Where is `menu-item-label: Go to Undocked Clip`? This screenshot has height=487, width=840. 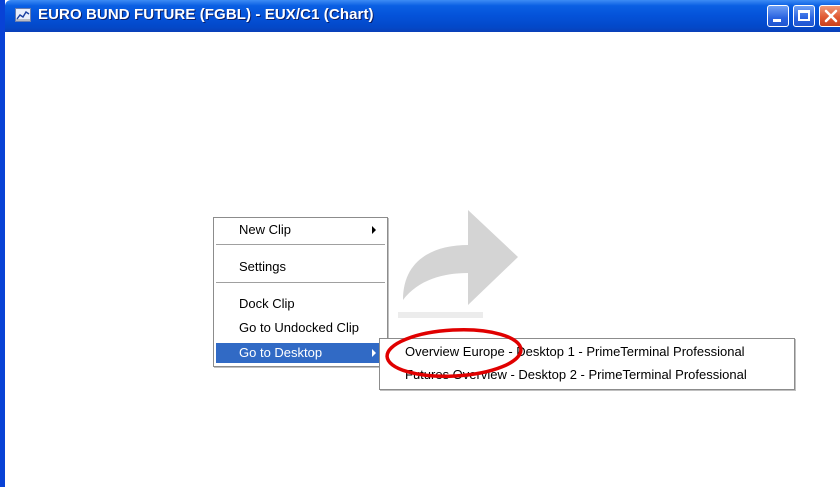 menu-item-label: Go to Undocked Clip is located at coordinates (299, 327).